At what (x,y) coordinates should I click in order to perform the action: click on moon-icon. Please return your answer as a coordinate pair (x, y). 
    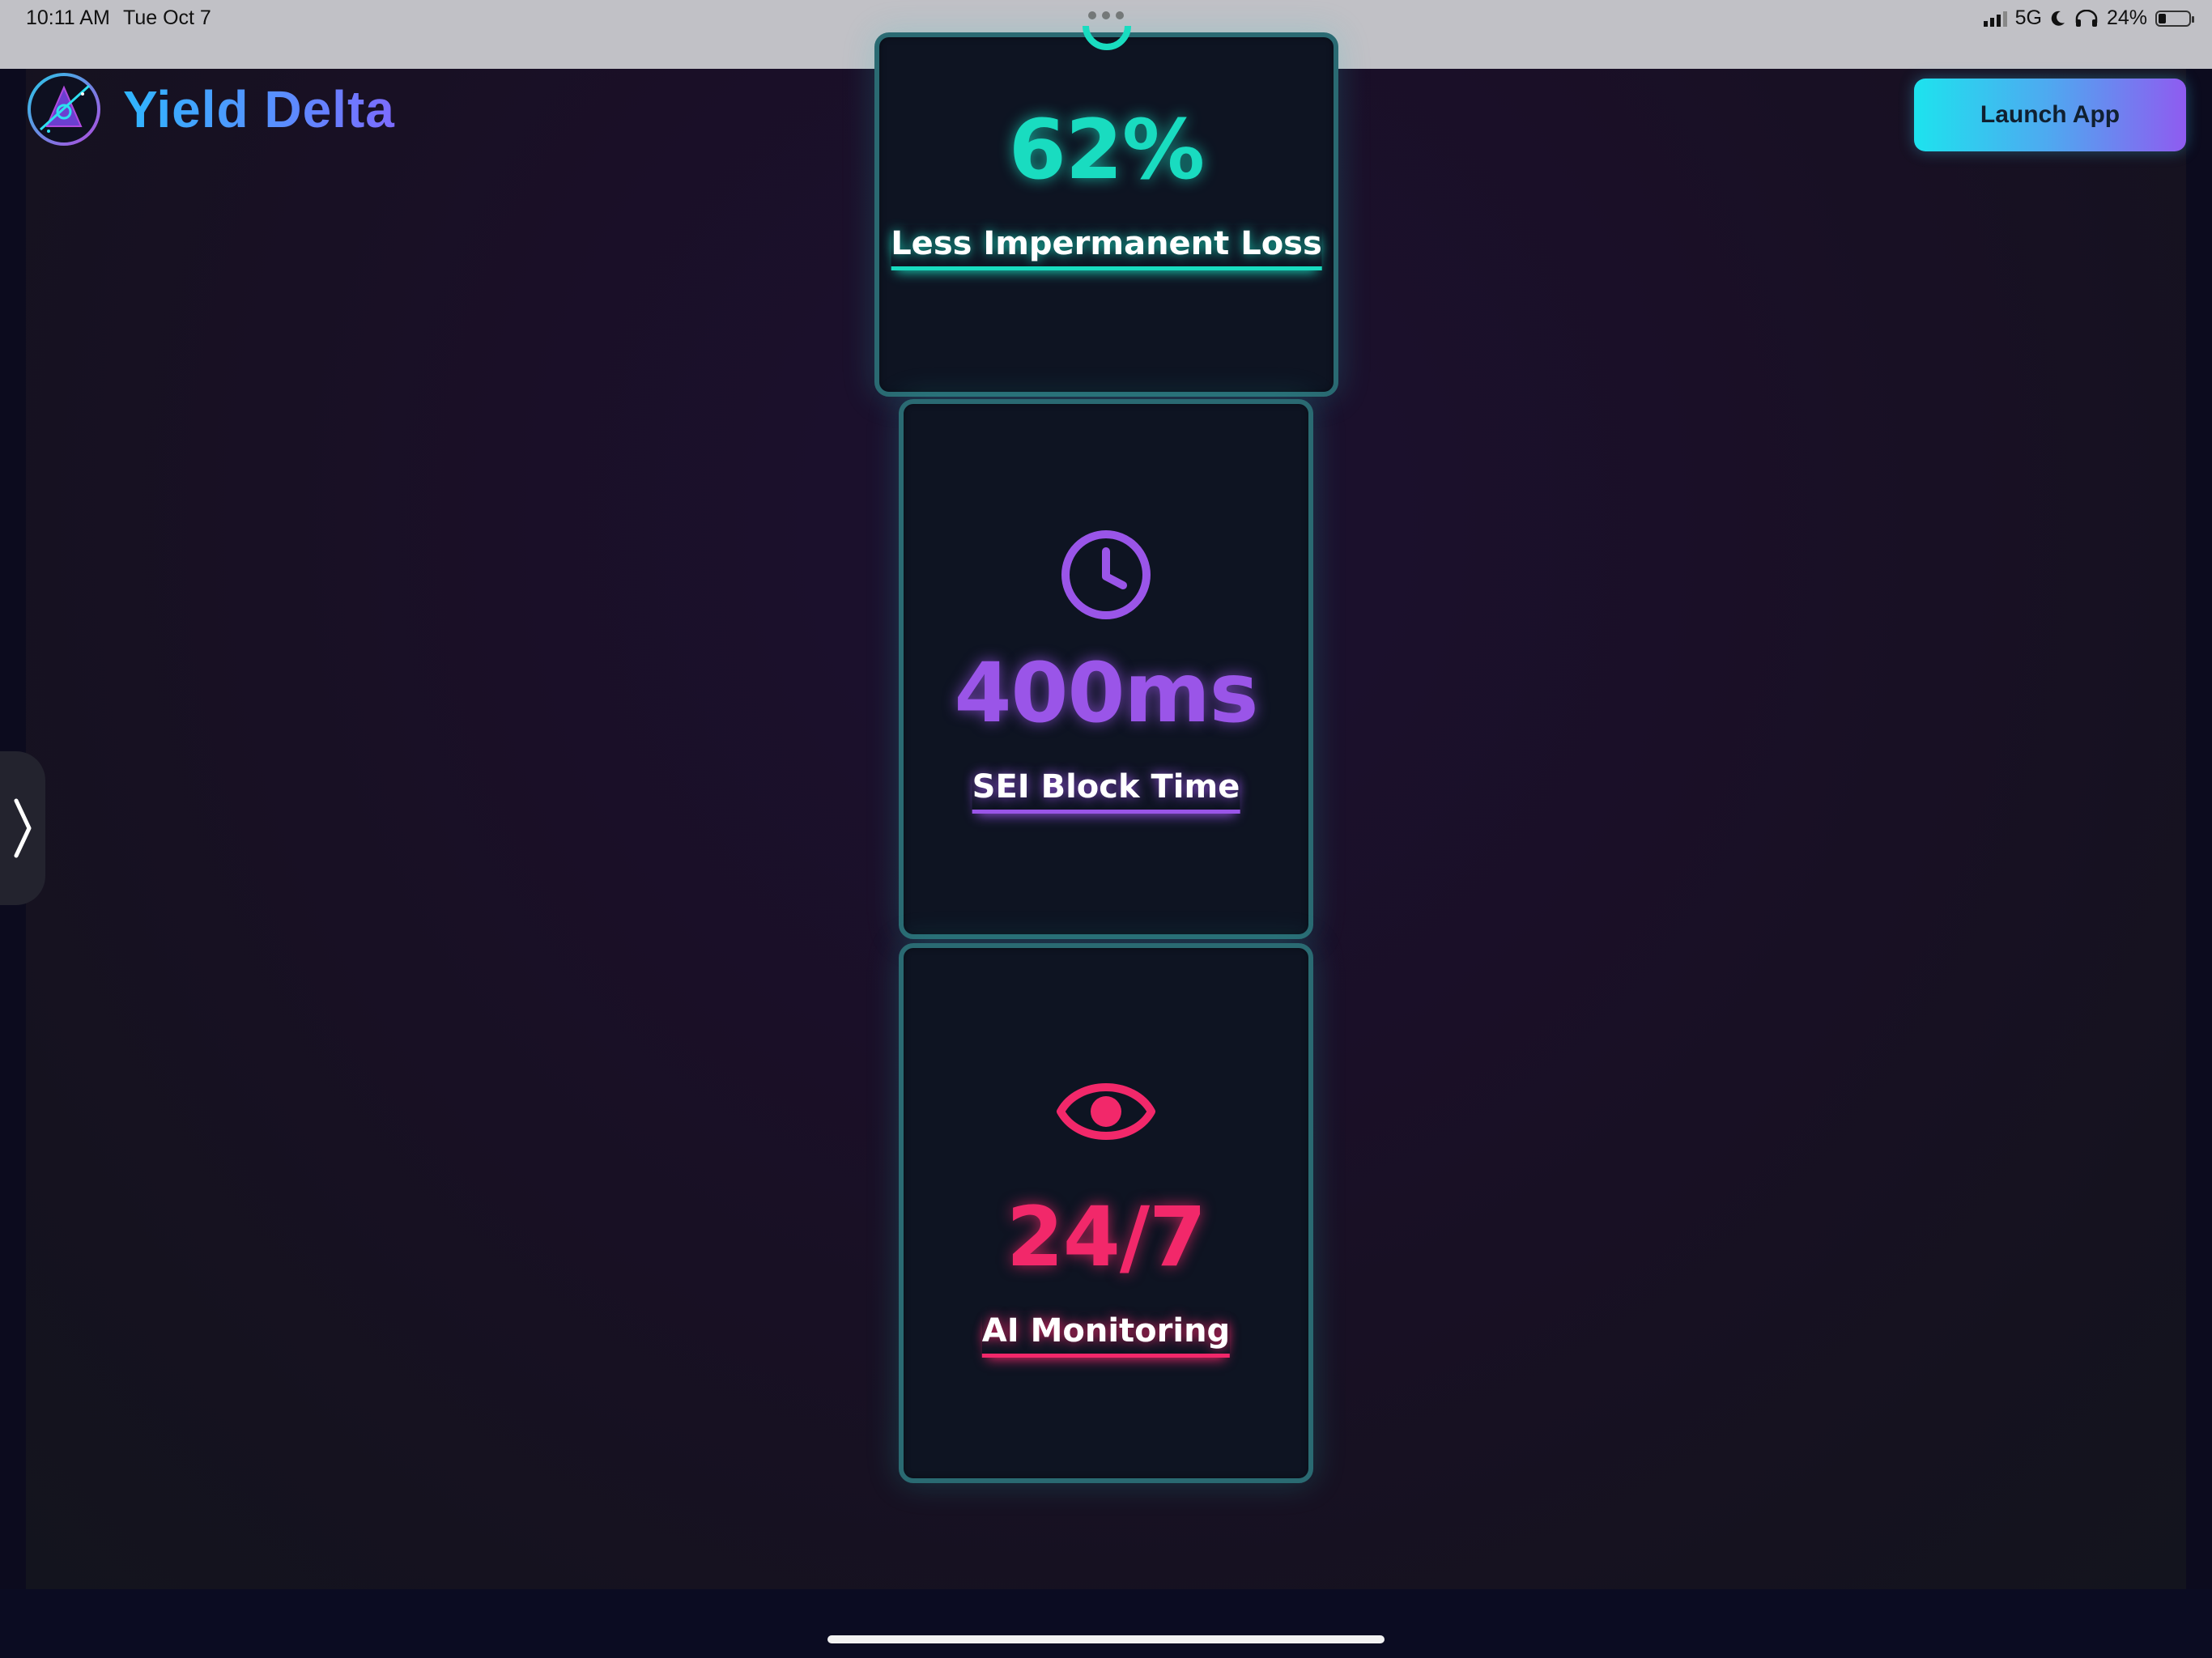
    Looking at the image, I should click on (2058, 18).